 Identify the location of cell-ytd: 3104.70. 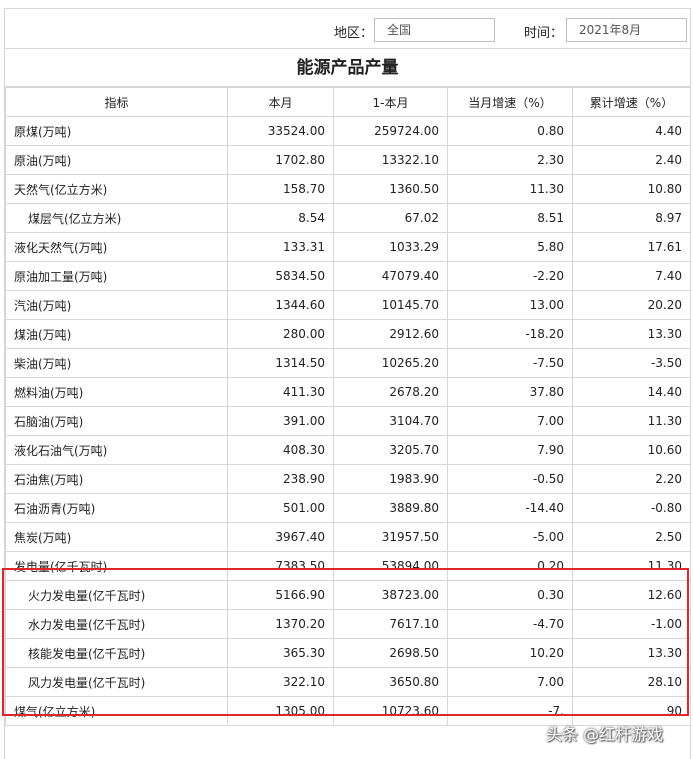
(390, 421).